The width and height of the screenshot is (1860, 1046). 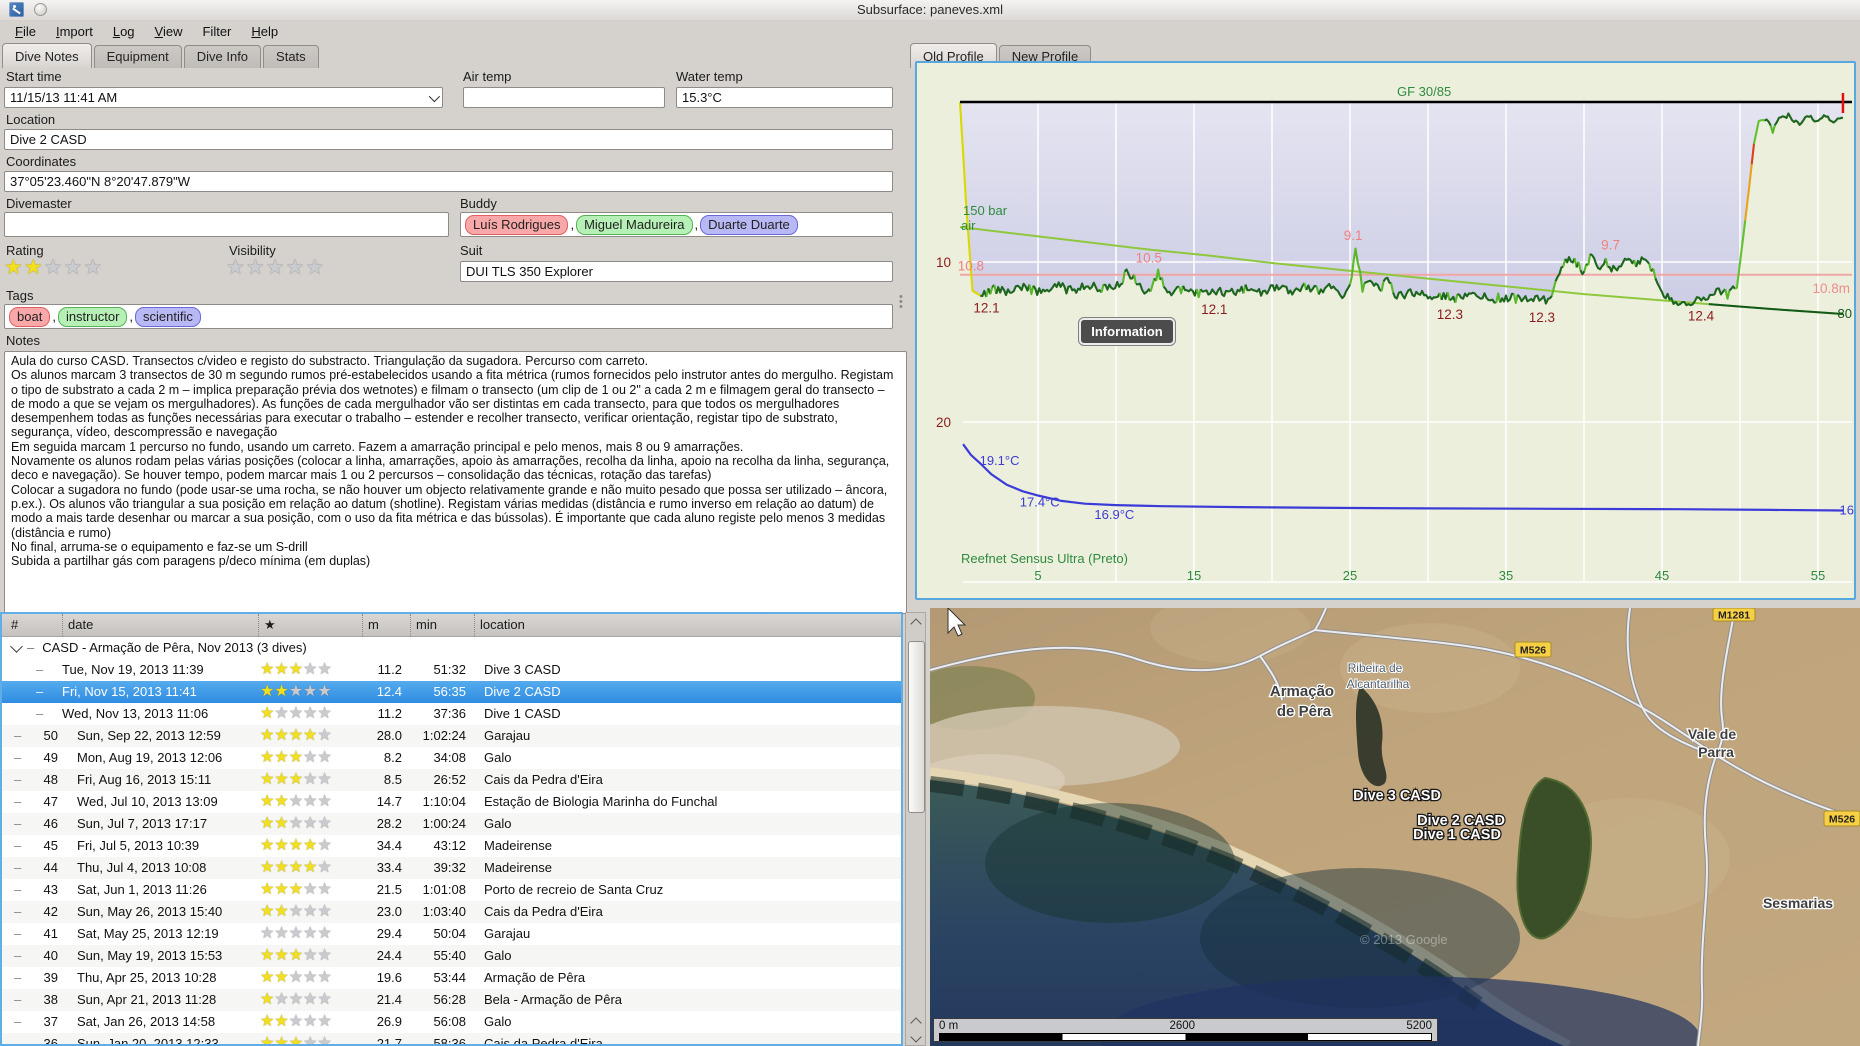 I want to click on splitter-handle: • • •, so click(x=903, y=302).